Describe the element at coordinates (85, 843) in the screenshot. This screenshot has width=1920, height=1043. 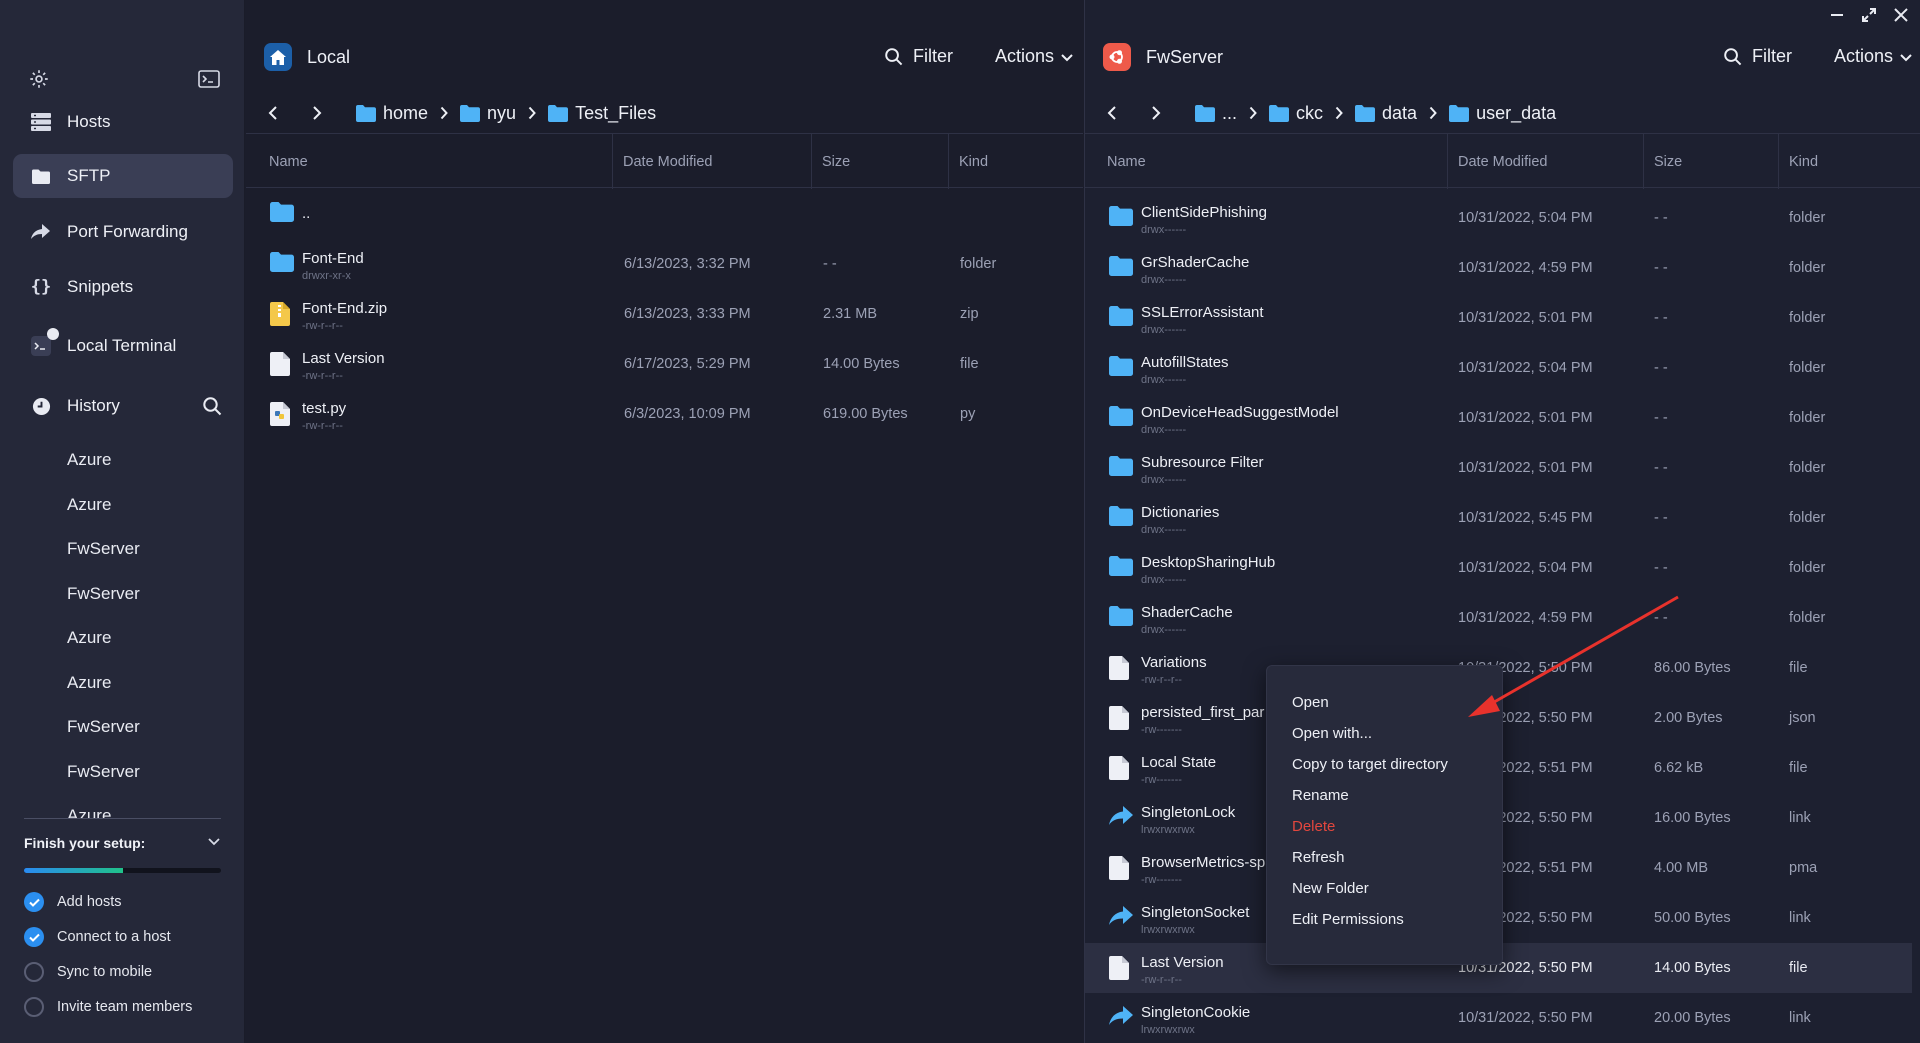
I see `setup-title: Finish your setup:` at that location.